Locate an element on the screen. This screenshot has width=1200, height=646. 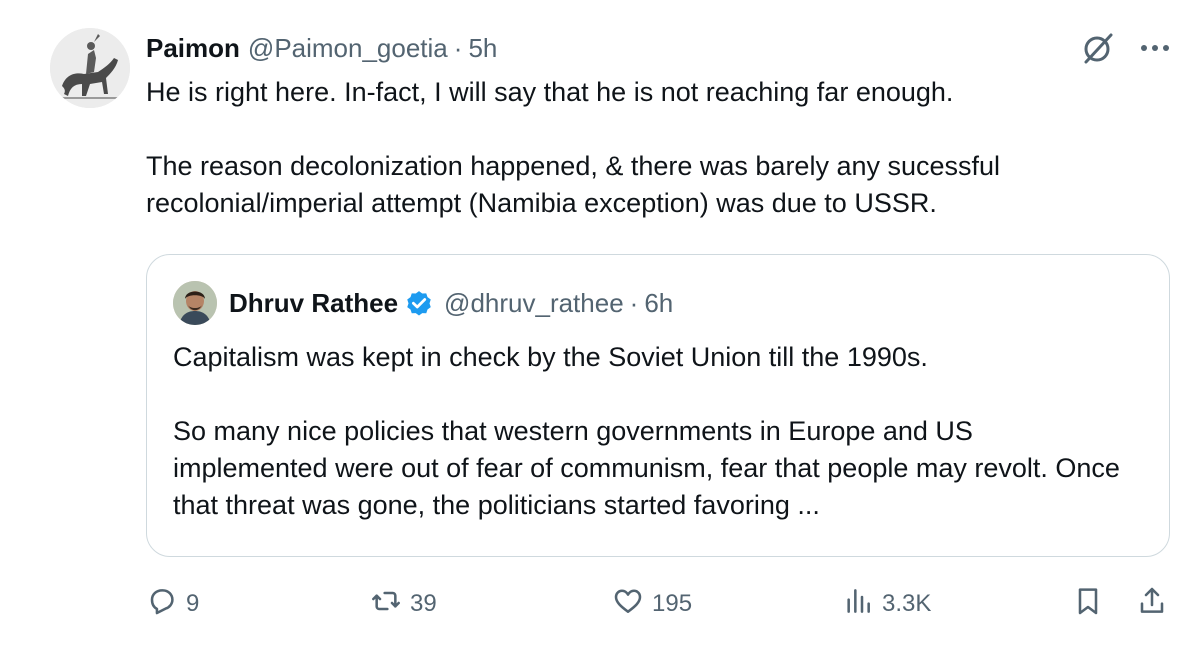
verified-icon is located at coordinates (419, 303).